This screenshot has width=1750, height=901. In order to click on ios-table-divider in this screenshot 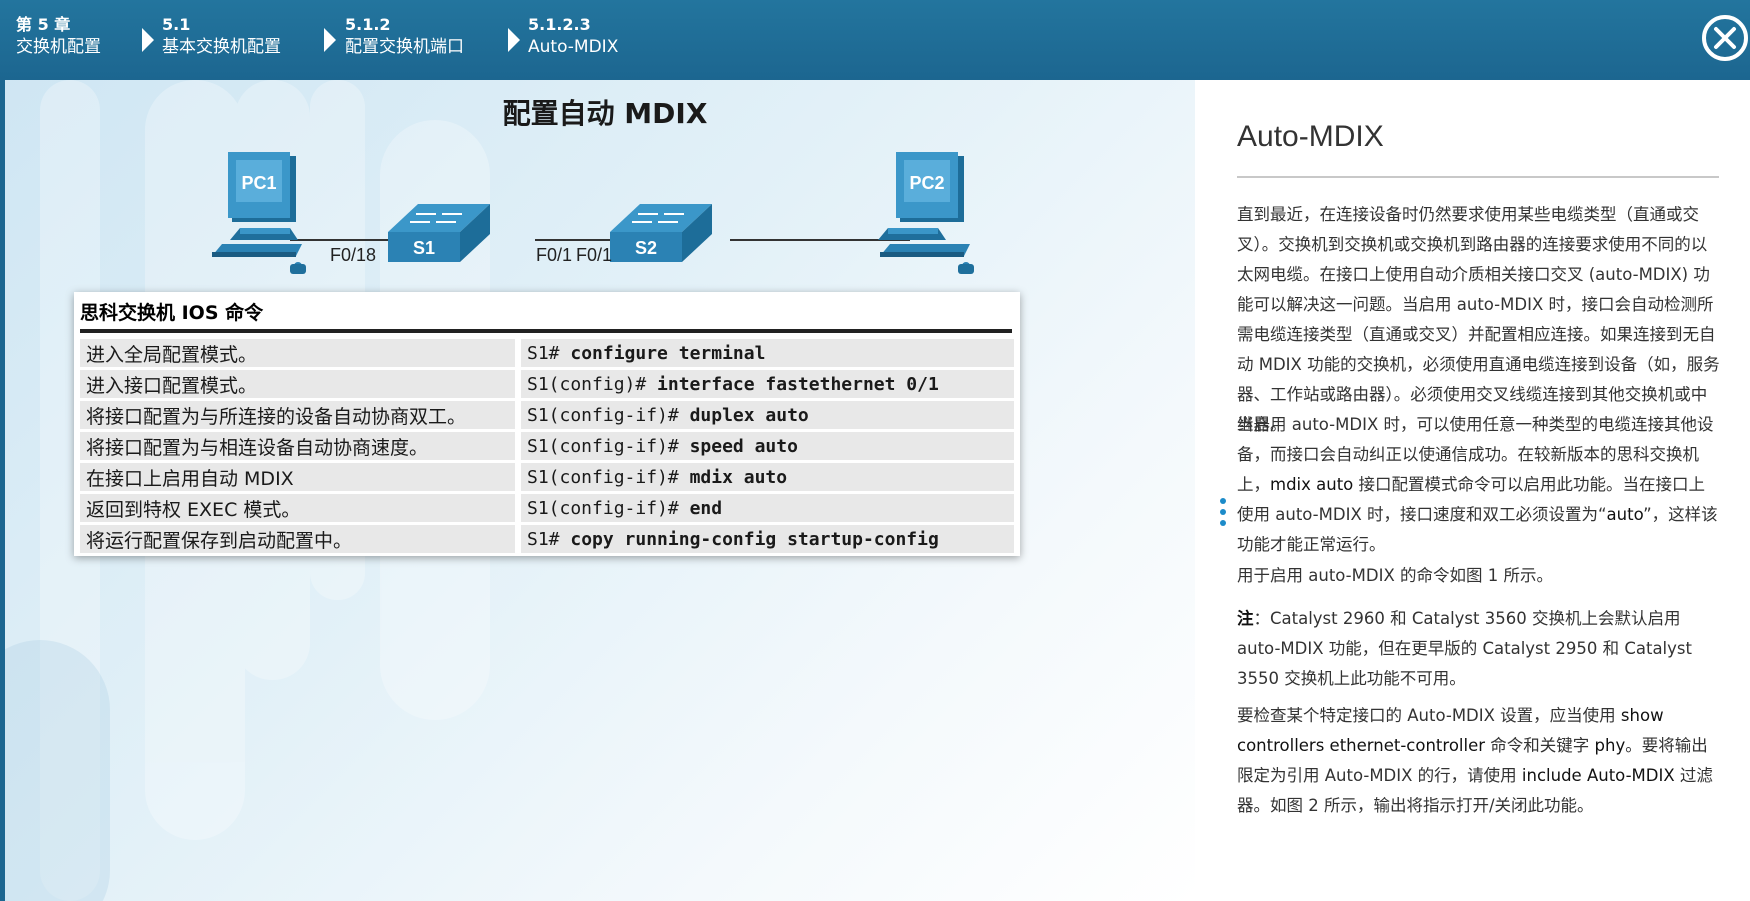, I will do `click(546, 331)`.